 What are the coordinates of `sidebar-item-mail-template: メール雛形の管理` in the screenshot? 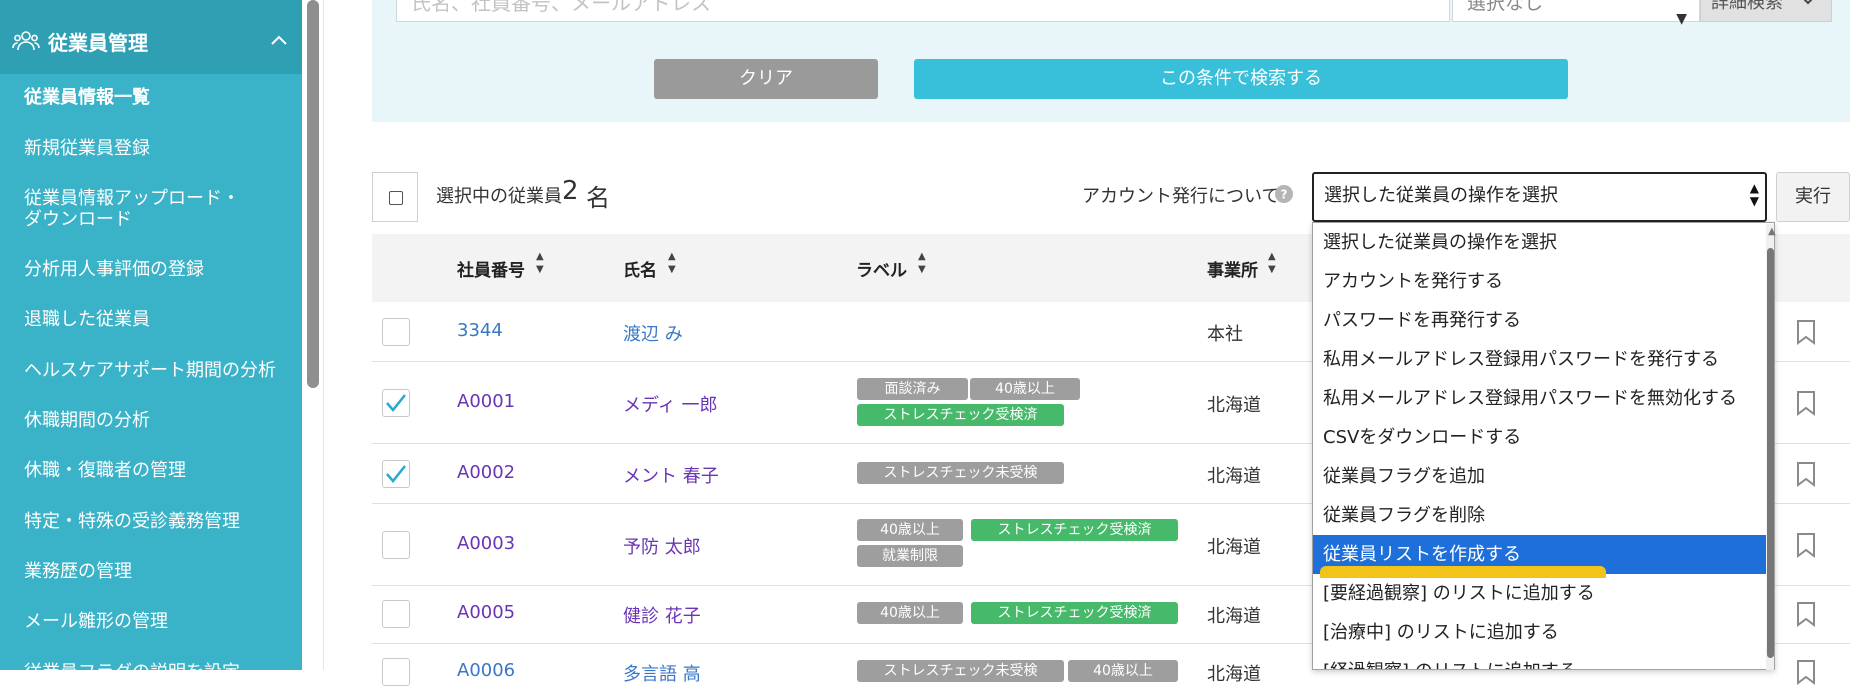 It's located at (96, 622).